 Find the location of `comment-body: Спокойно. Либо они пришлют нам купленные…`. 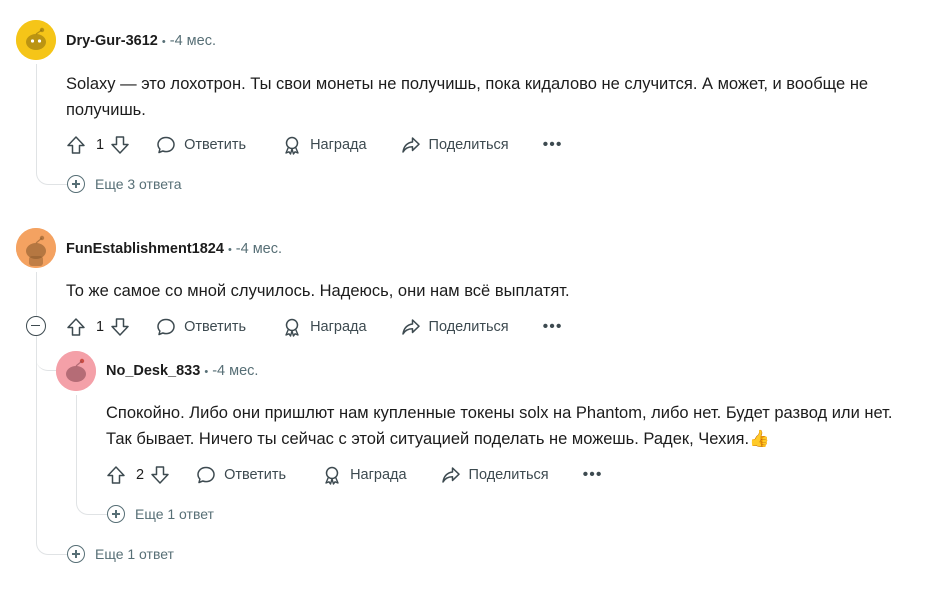

comment-body: Спокойно. Либо они пришлют нам купленные… is located at coordinates (499, 426).